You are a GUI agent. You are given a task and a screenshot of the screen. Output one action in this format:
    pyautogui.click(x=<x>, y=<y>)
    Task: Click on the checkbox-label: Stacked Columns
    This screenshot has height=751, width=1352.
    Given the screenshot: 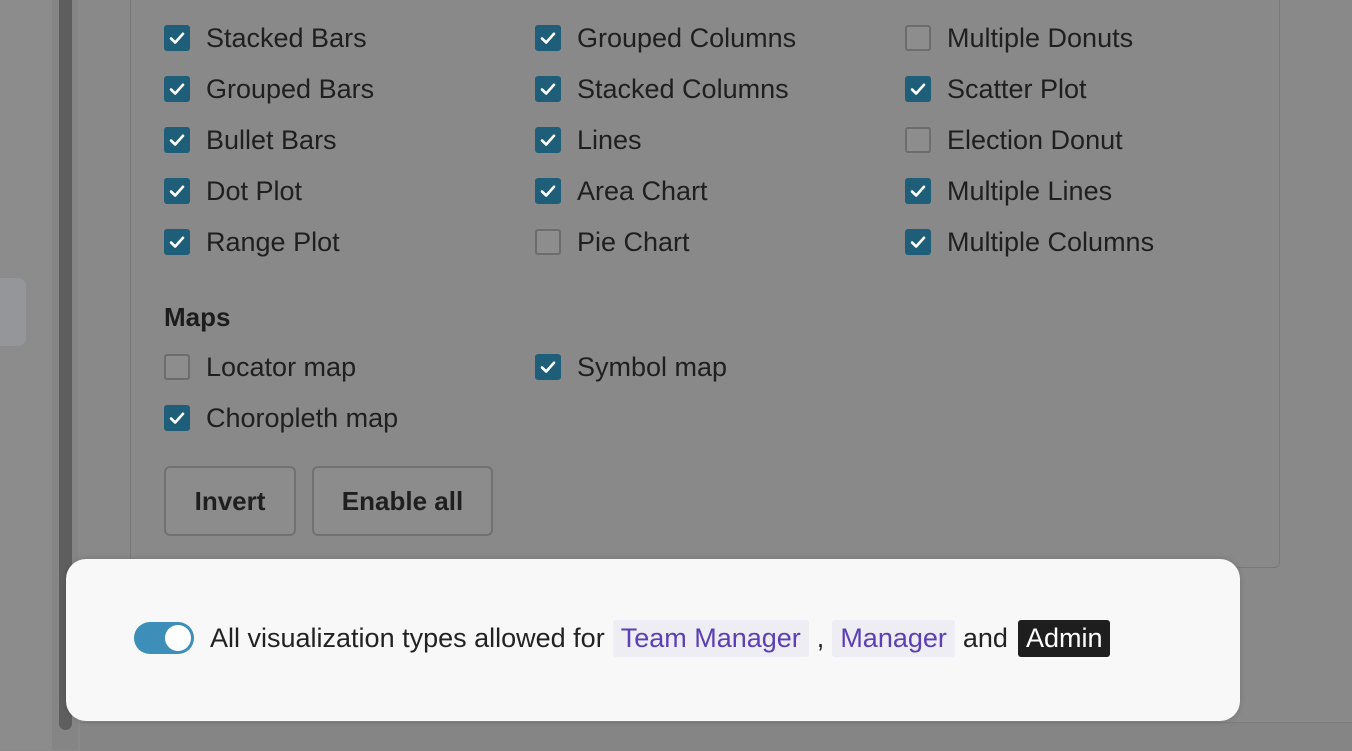 What is the action you would take?
    pyautogui.click(x=683, y=88)
    